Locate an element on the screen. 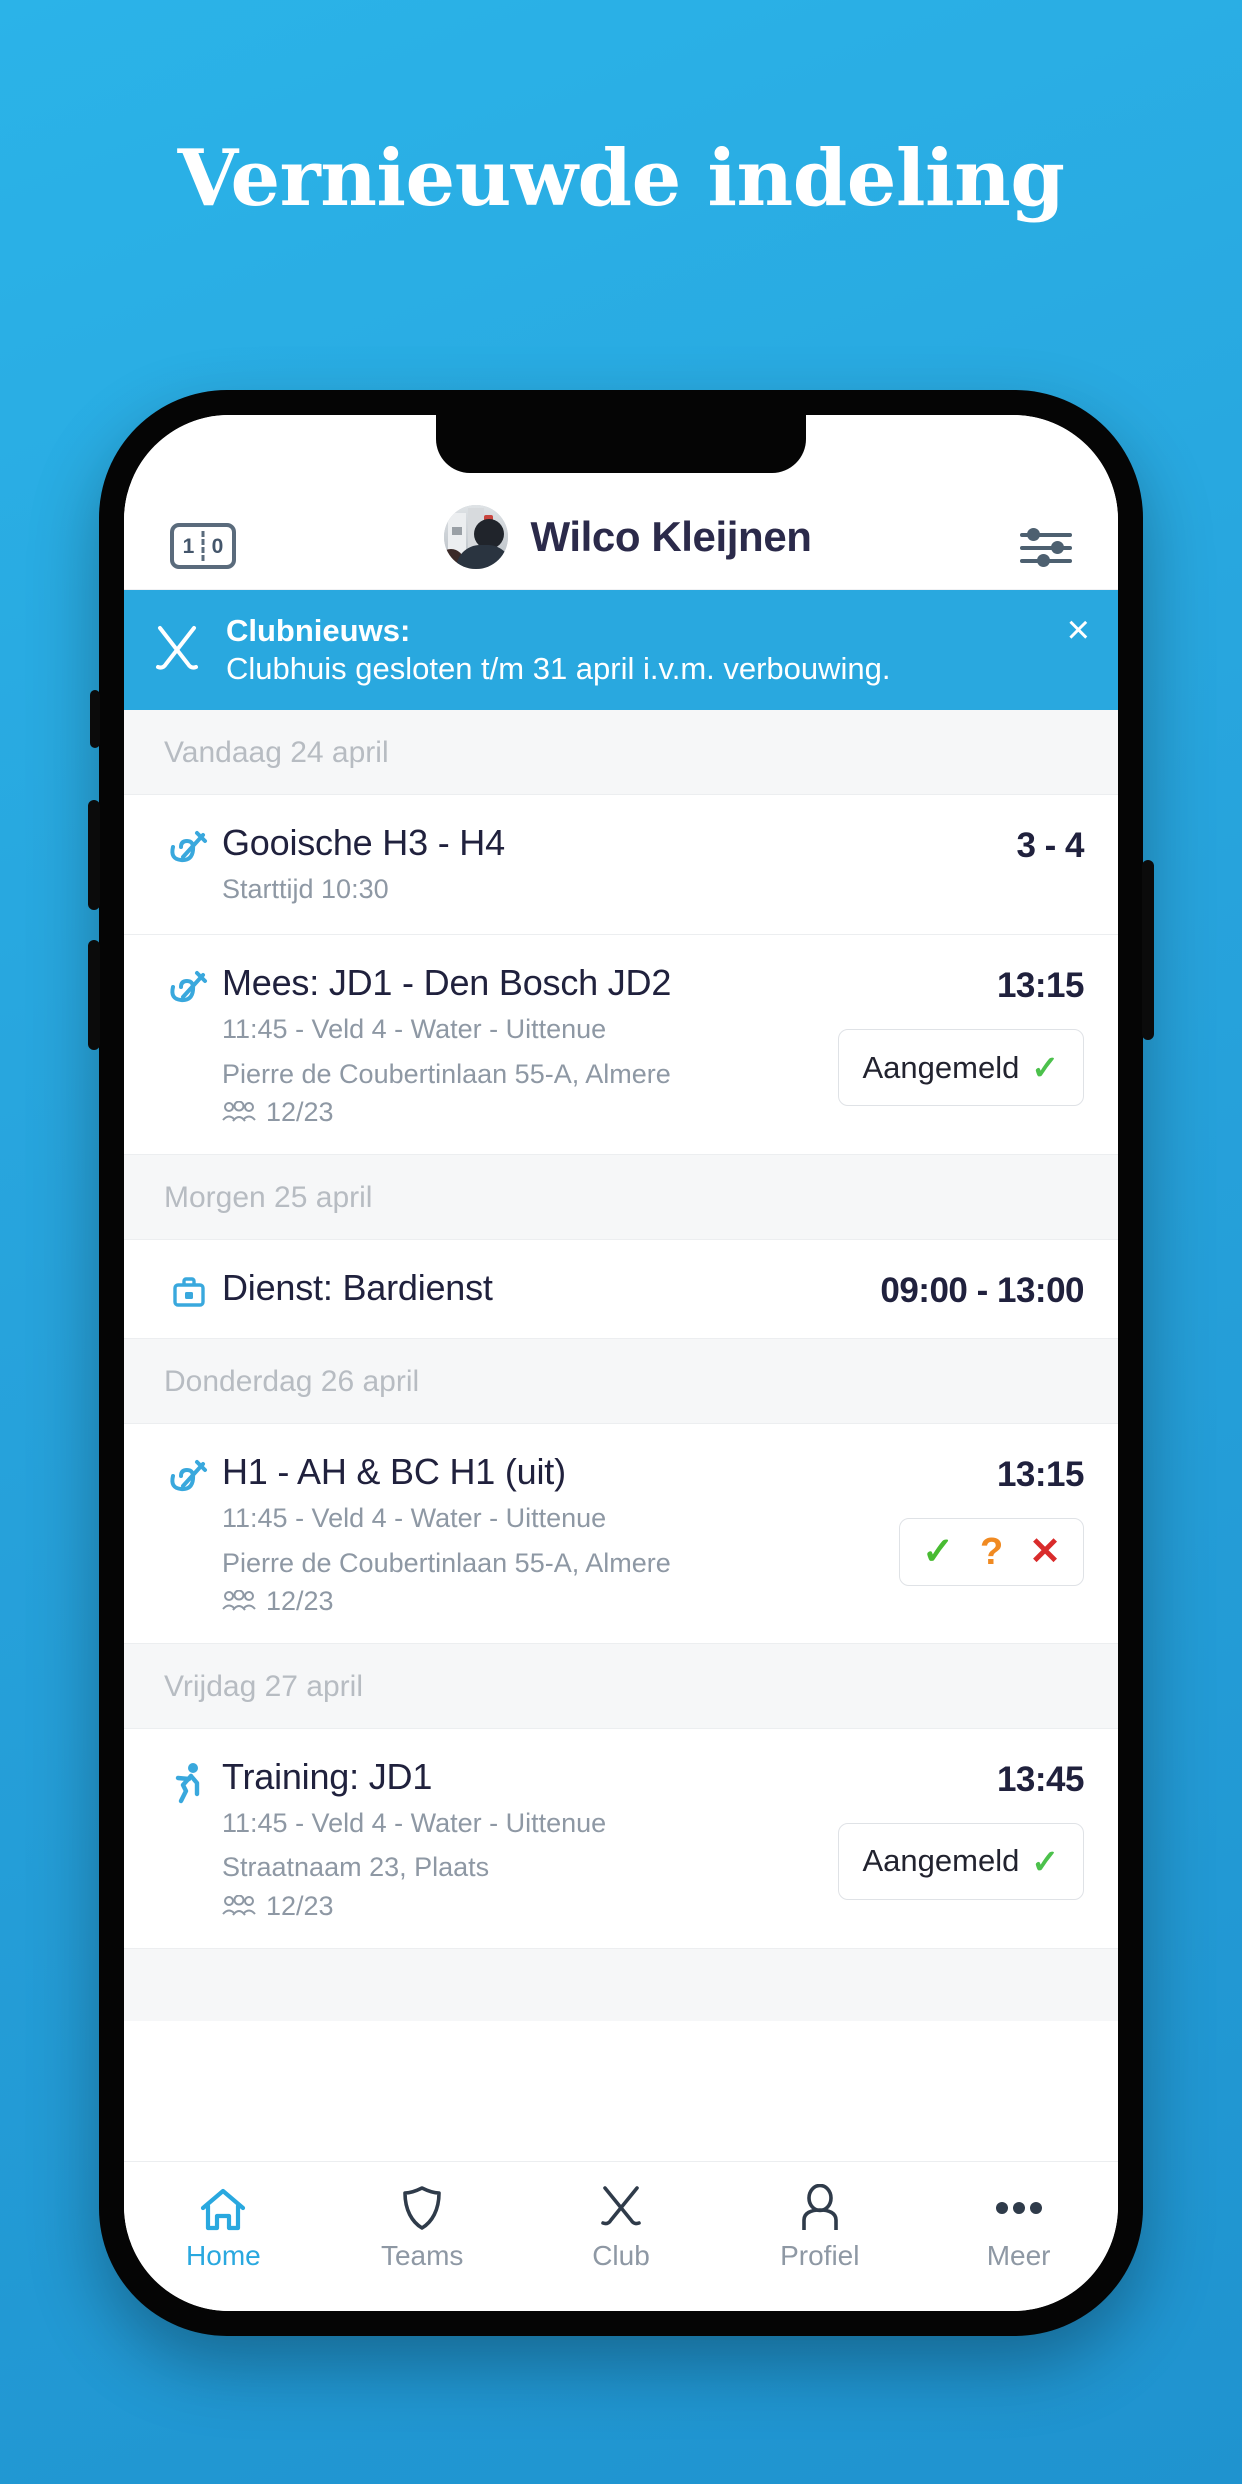 The height and width of the screenshot is (2484, 1242). day-header: Morgen 25 april is located at coordinates (621, 1197).